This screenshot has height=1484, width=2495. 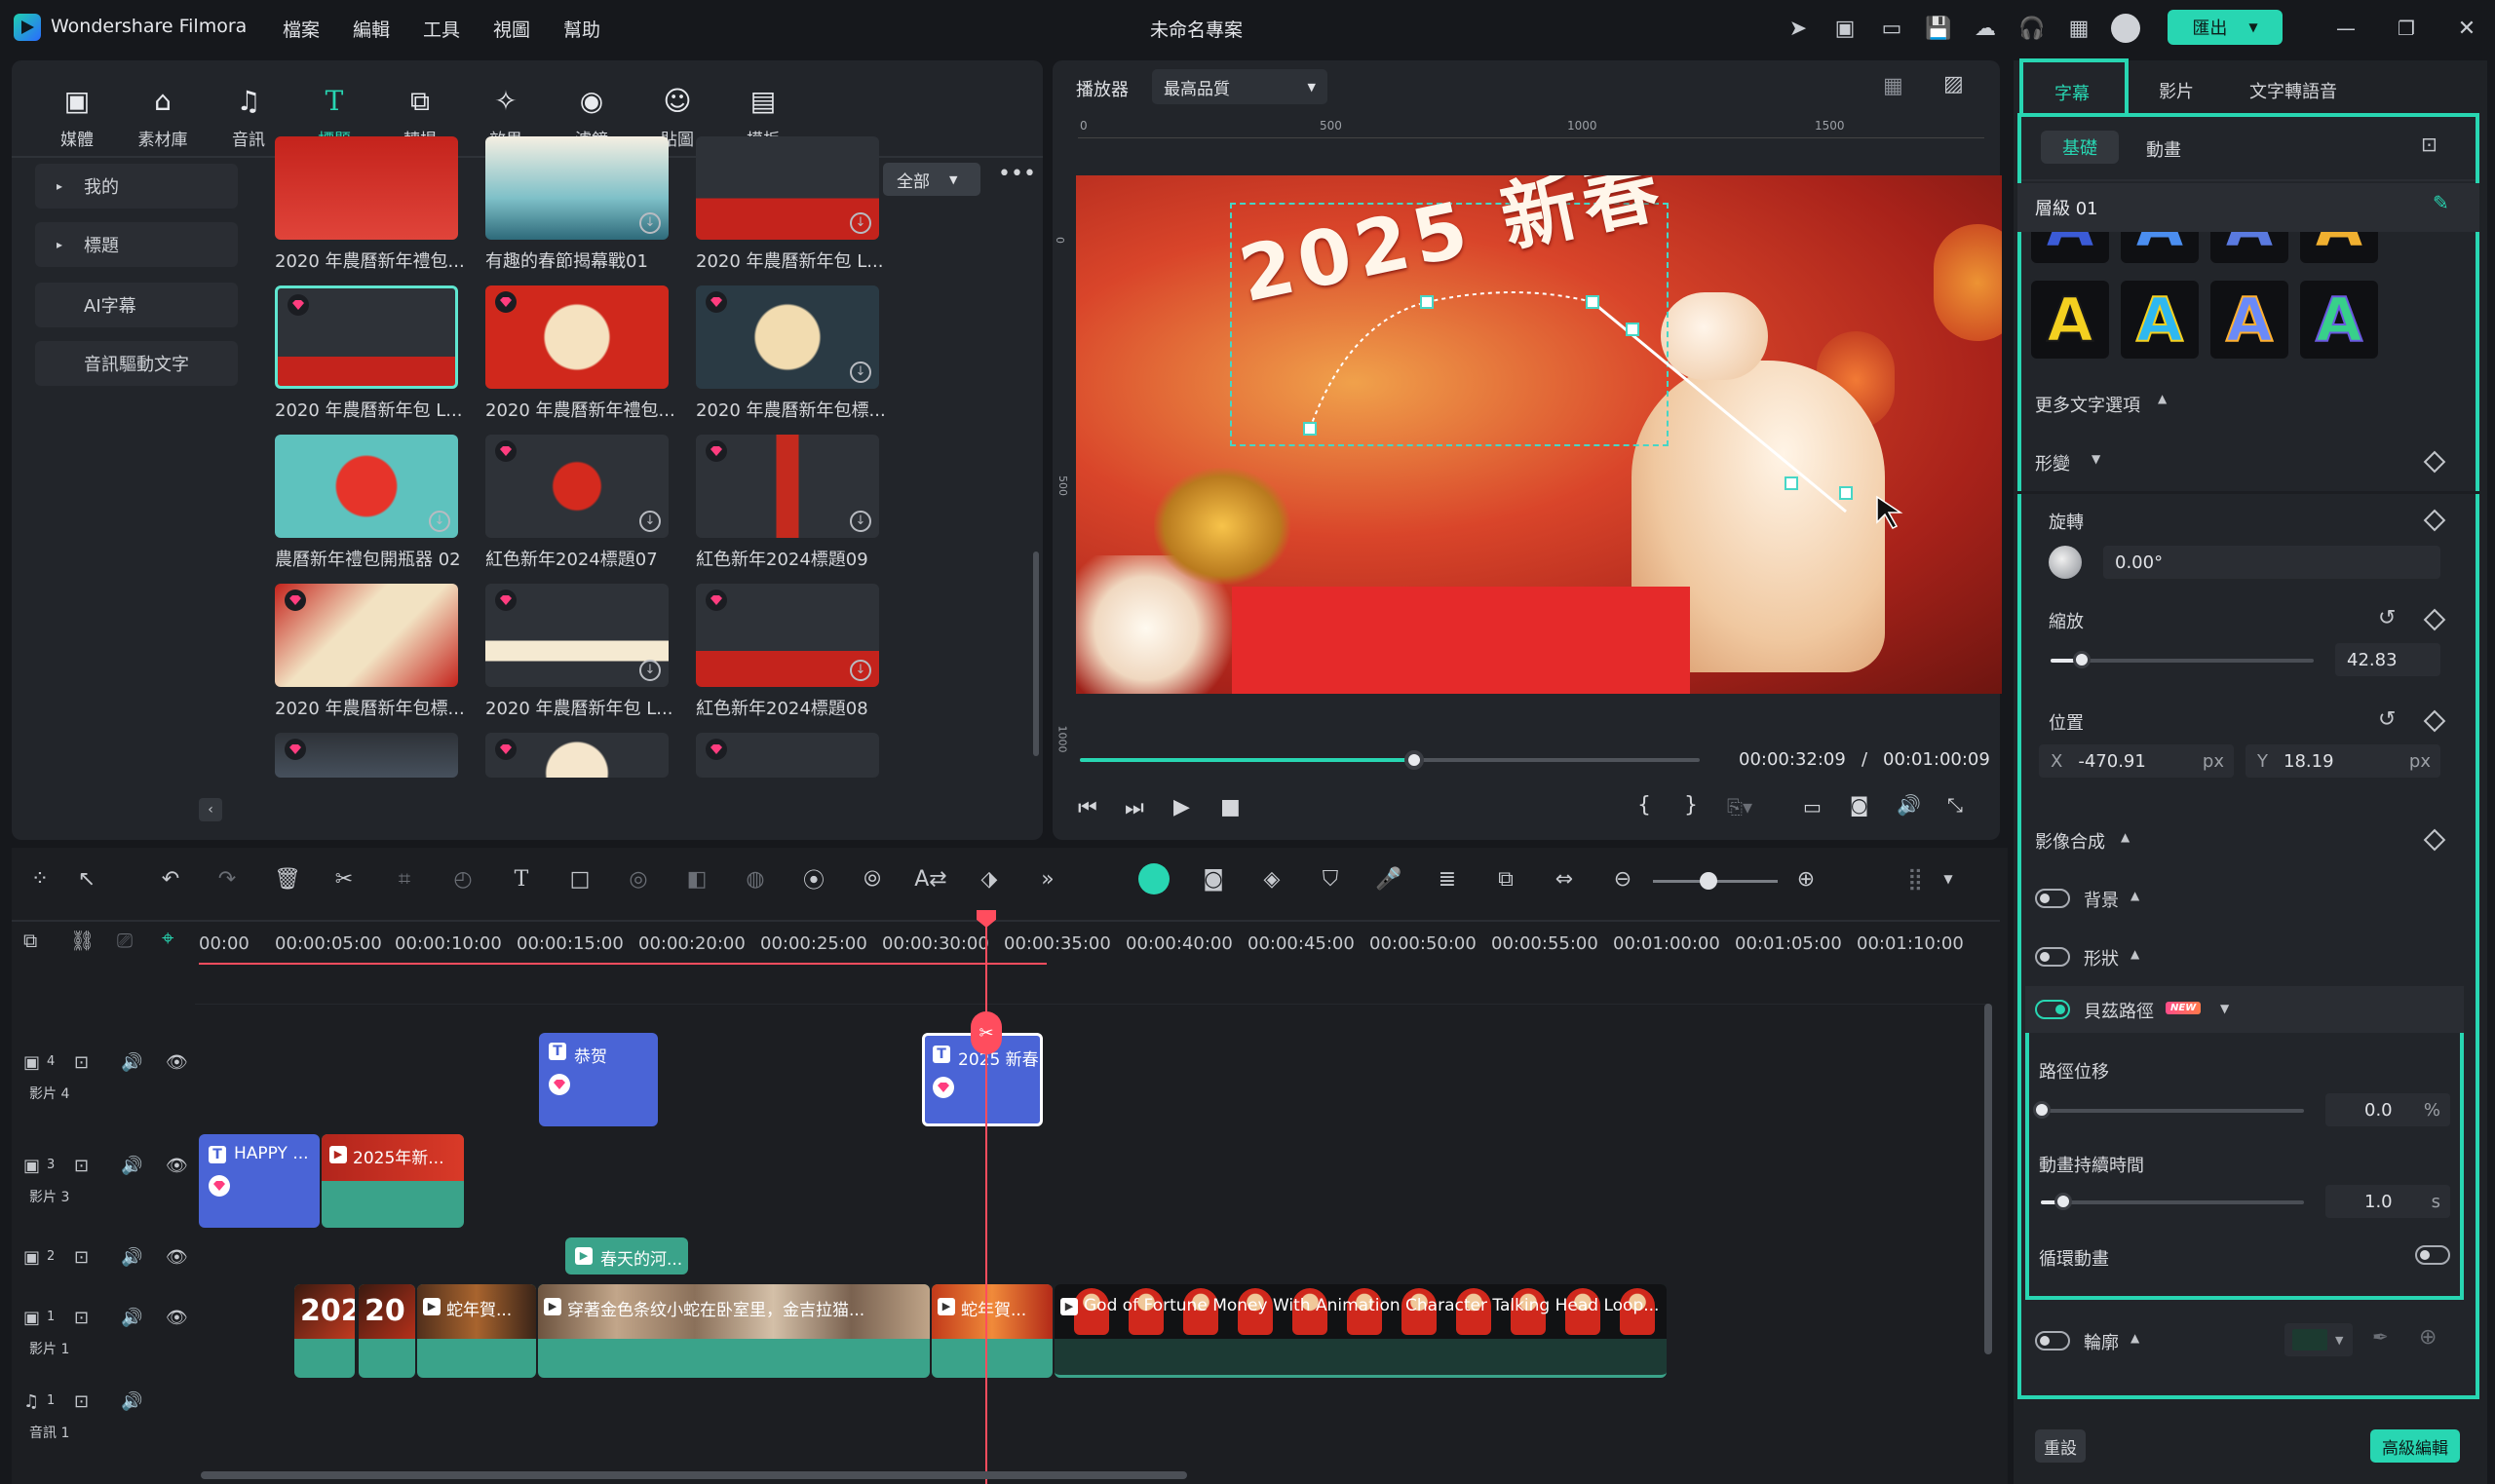 What do you see at coordinates (694, 1475) in the screenshot?
I see `timeline-h-scrollbar` at bounding box center [694, 1475].